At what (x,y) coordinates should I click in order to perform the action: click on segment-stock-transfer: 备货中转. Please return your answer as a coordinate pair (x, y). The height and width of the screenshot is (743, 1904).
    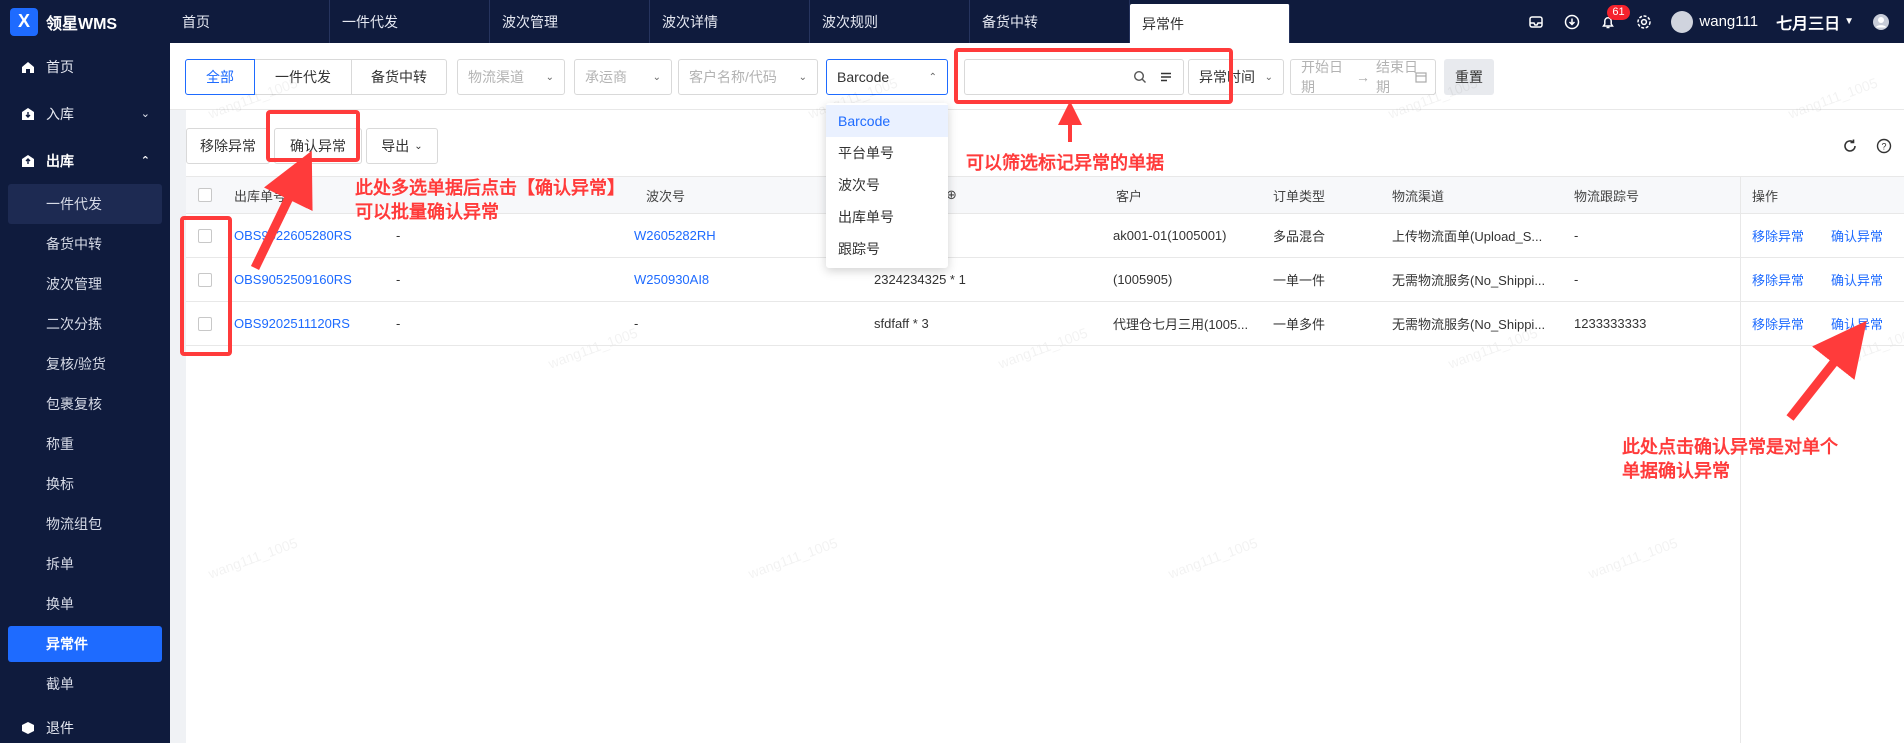
    Looking at the image, I should click on (399, 77).